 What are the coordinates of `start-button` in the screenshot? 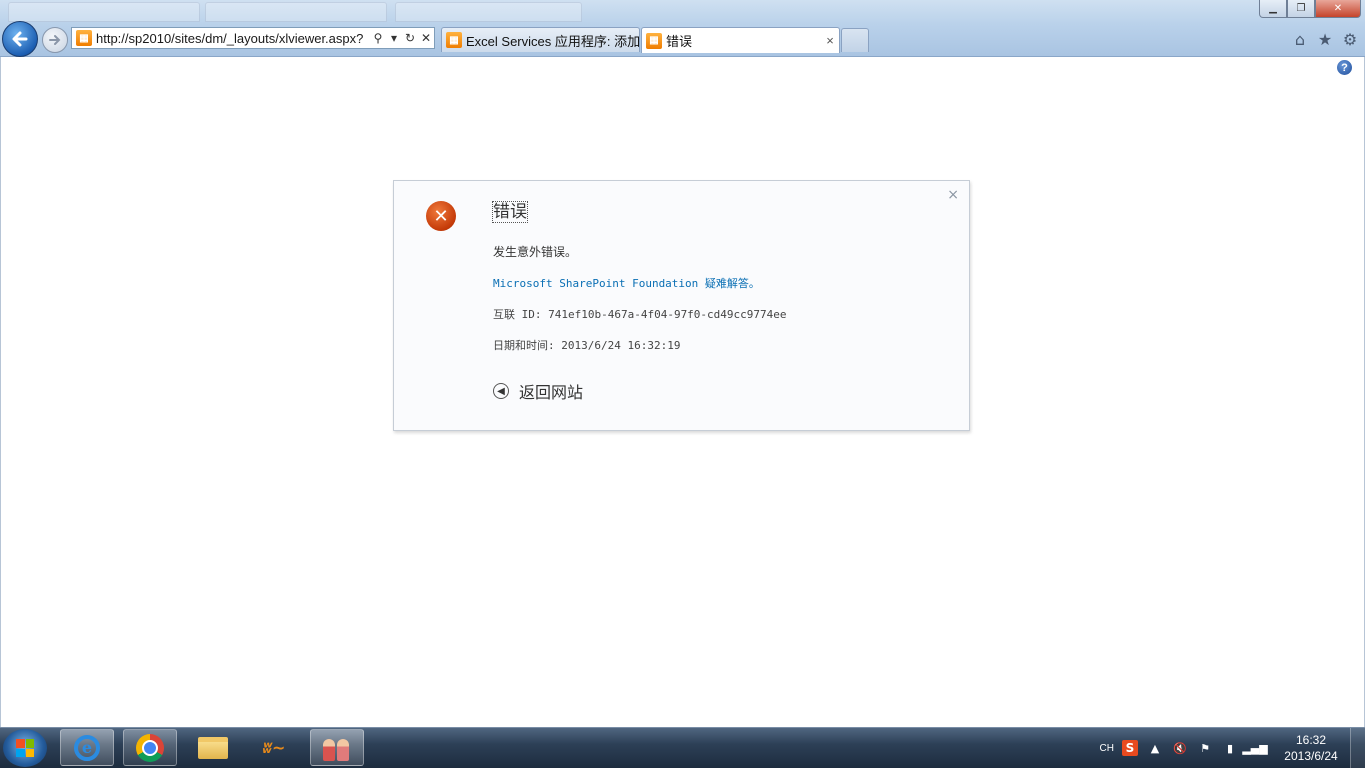 It's located at (25, 748).